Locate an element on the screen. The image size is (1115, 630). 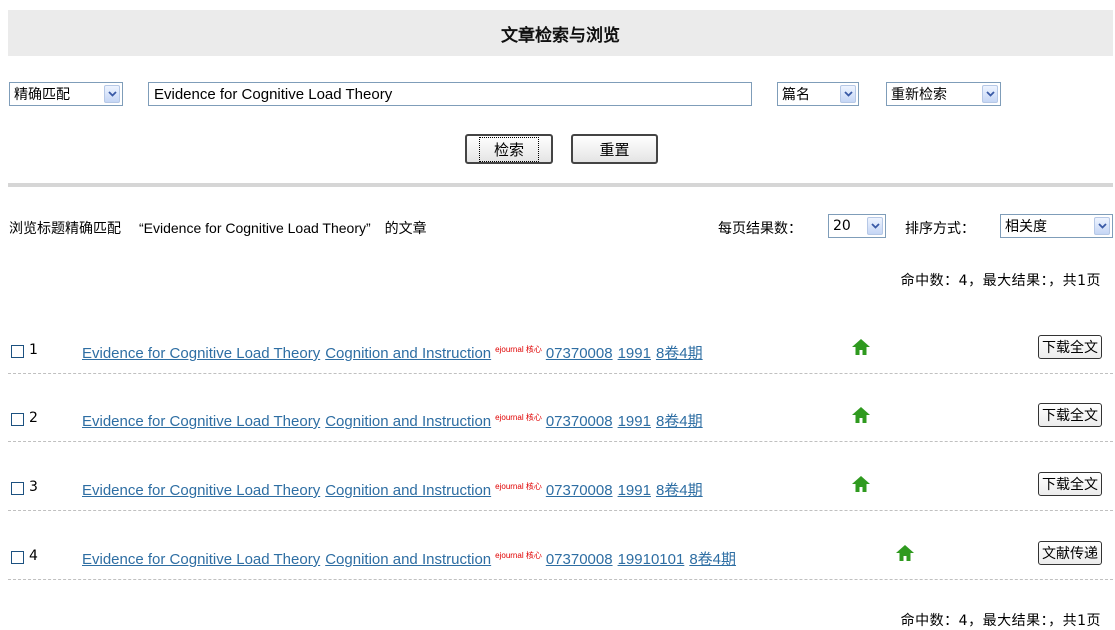
year-link: 19910101 is located at coordinates (651, 559).